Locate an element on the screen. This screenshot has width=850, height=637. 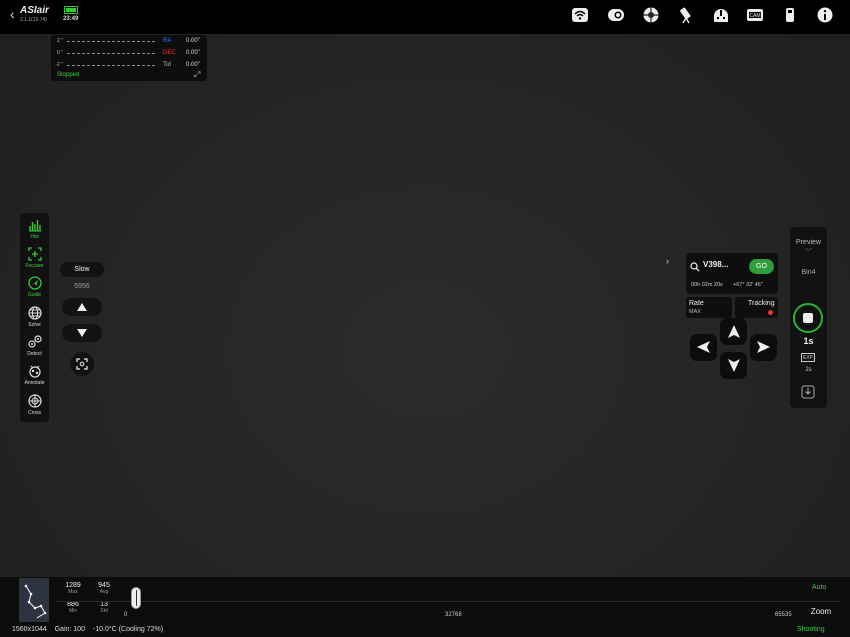
histogram-scale-max: 65535 is located at coordinates (783, 615).